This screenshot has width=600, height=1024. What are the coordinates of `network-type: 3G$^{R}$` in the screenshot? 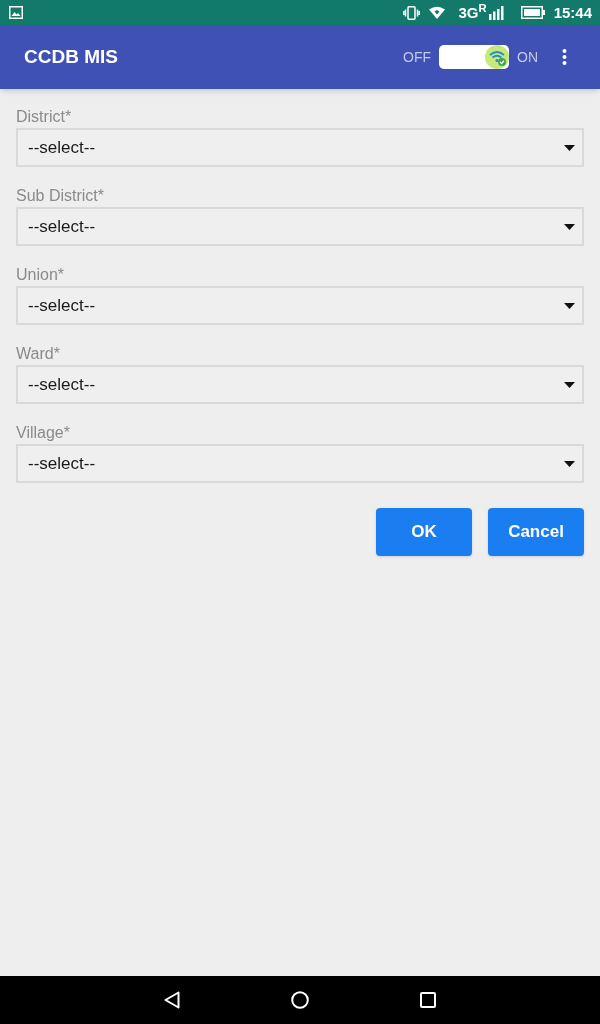 It's located at (472, 12).